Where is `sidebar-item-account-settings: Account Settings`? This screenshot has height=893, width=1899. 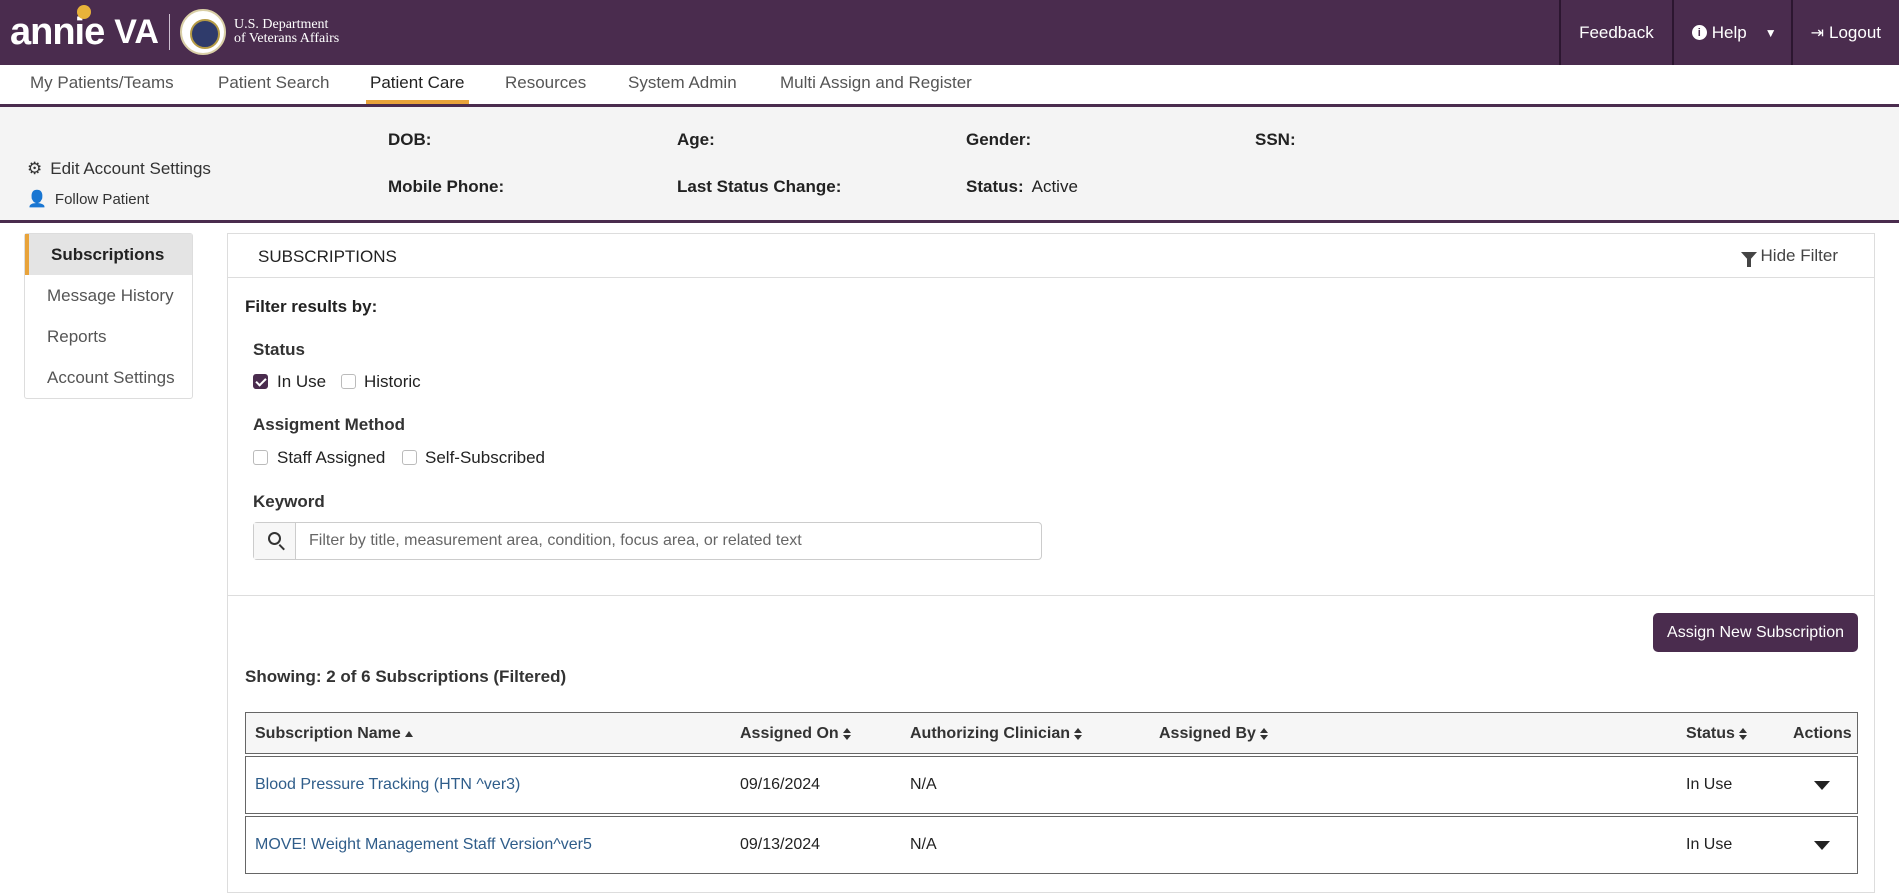
sidebar-item-account-settings: Account Settings is located at coordinates (108, 377).